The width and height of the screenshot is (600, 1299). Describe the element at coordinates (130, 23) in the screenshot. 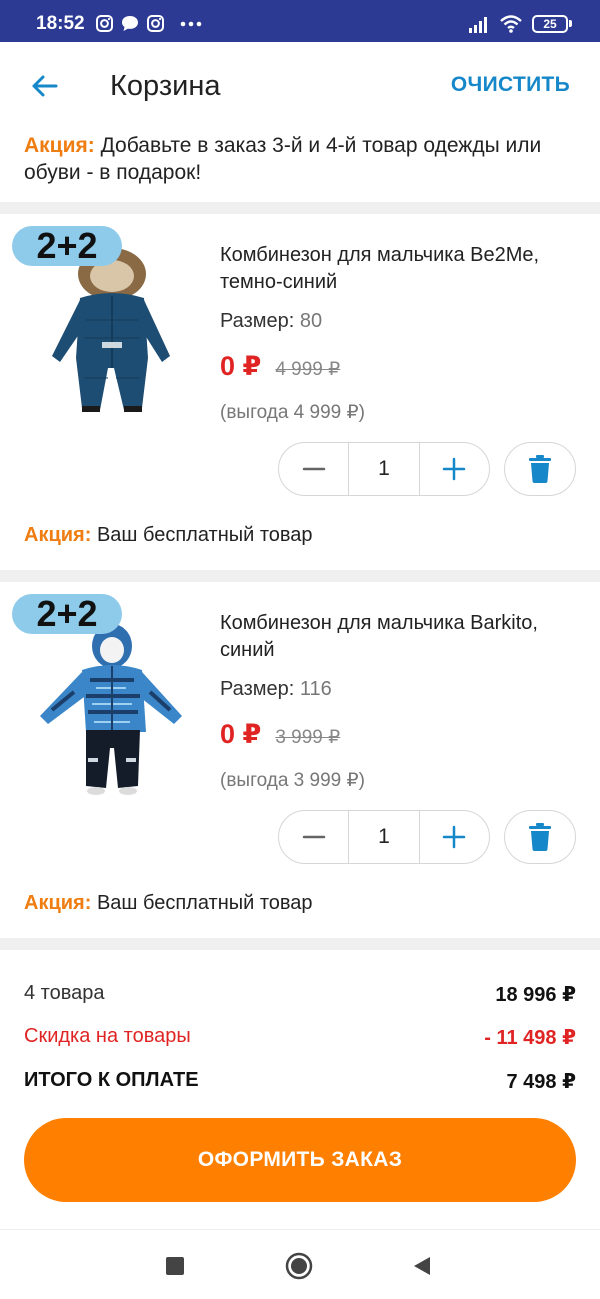

I see `messages-icon` at that location.